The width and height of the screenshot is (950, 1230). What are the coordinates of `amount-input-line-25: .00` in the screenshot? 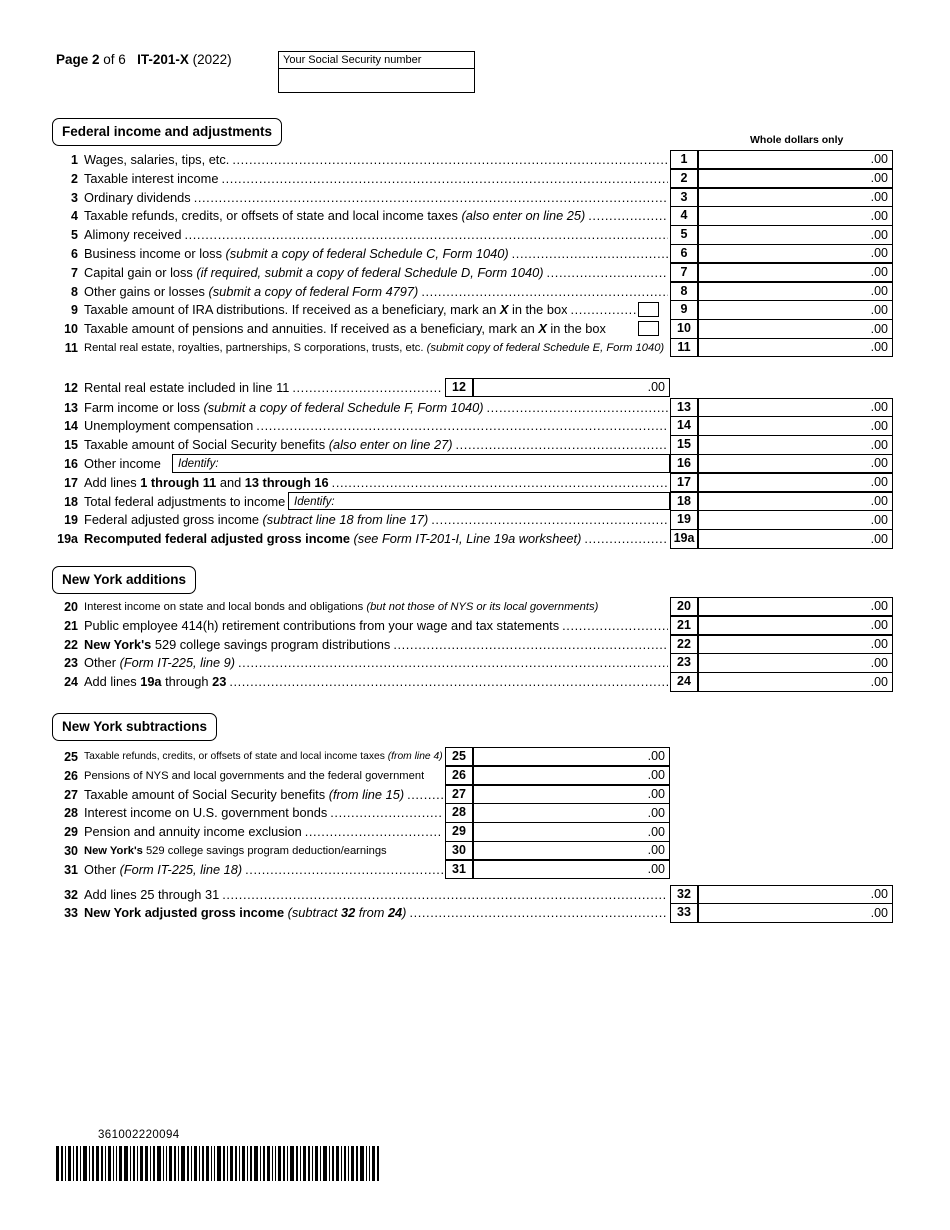 It's located at (571, 757).